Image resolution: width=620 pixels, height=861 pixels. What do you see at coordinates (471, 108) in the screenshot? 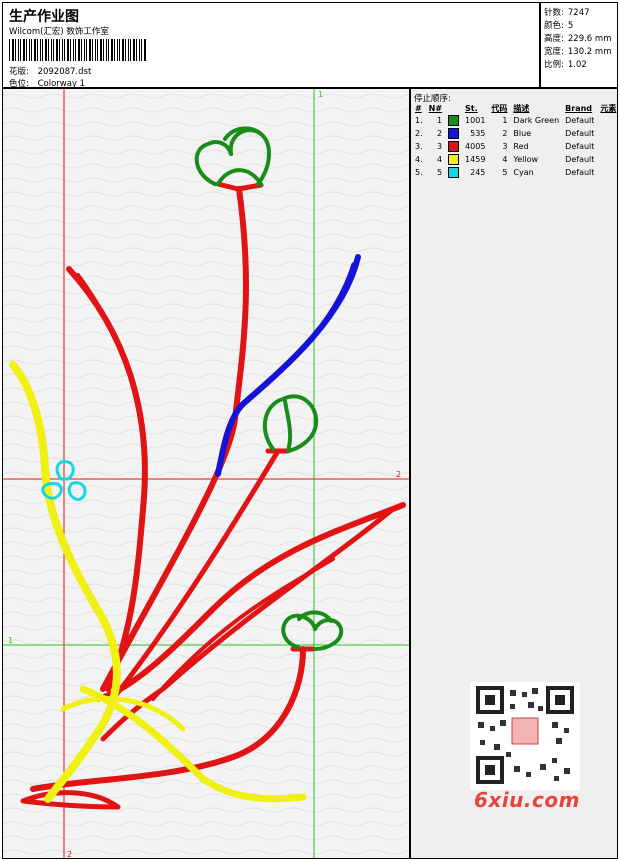
I see `col-stitches: St.` at bounding box center [471, 108].